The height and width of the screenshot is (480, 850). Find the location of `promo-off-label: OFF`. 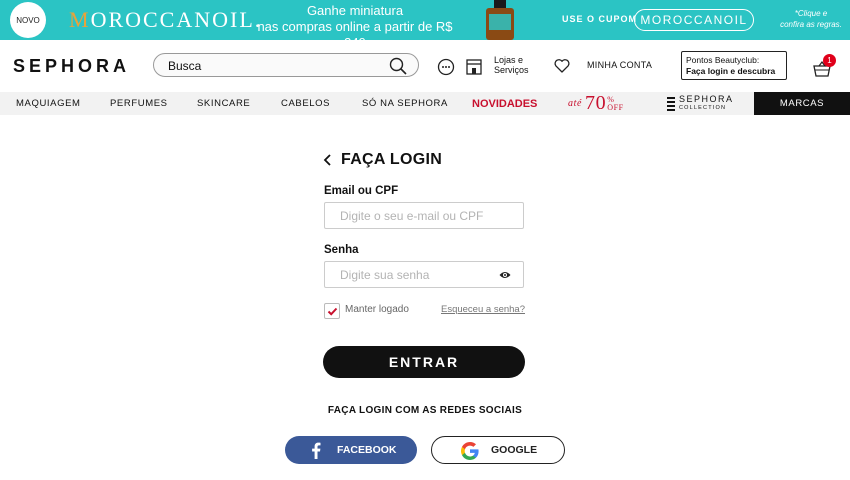

promo-off-label: OFF is located at coordinates (615, 107).